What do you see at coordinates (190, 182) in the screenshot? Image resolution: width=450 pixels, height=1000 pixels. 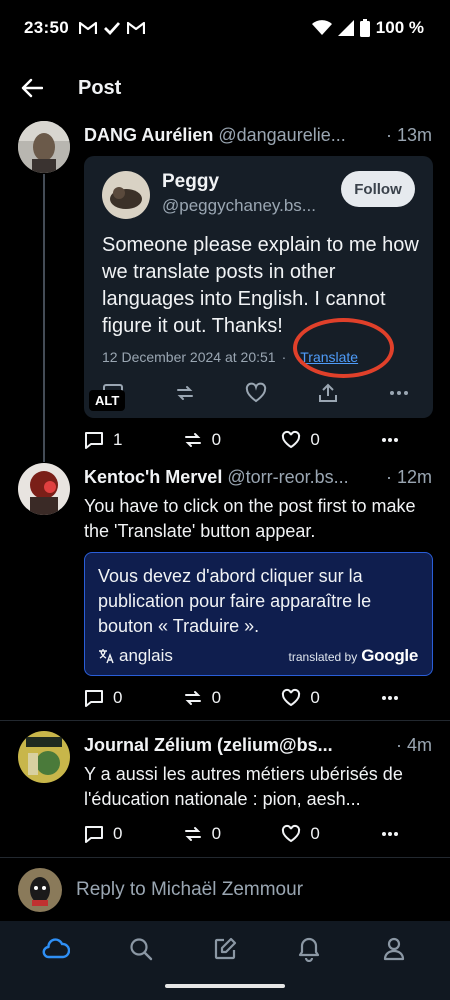 I see `quoted-author-name: Peggy` at bounding box center [190, 182].